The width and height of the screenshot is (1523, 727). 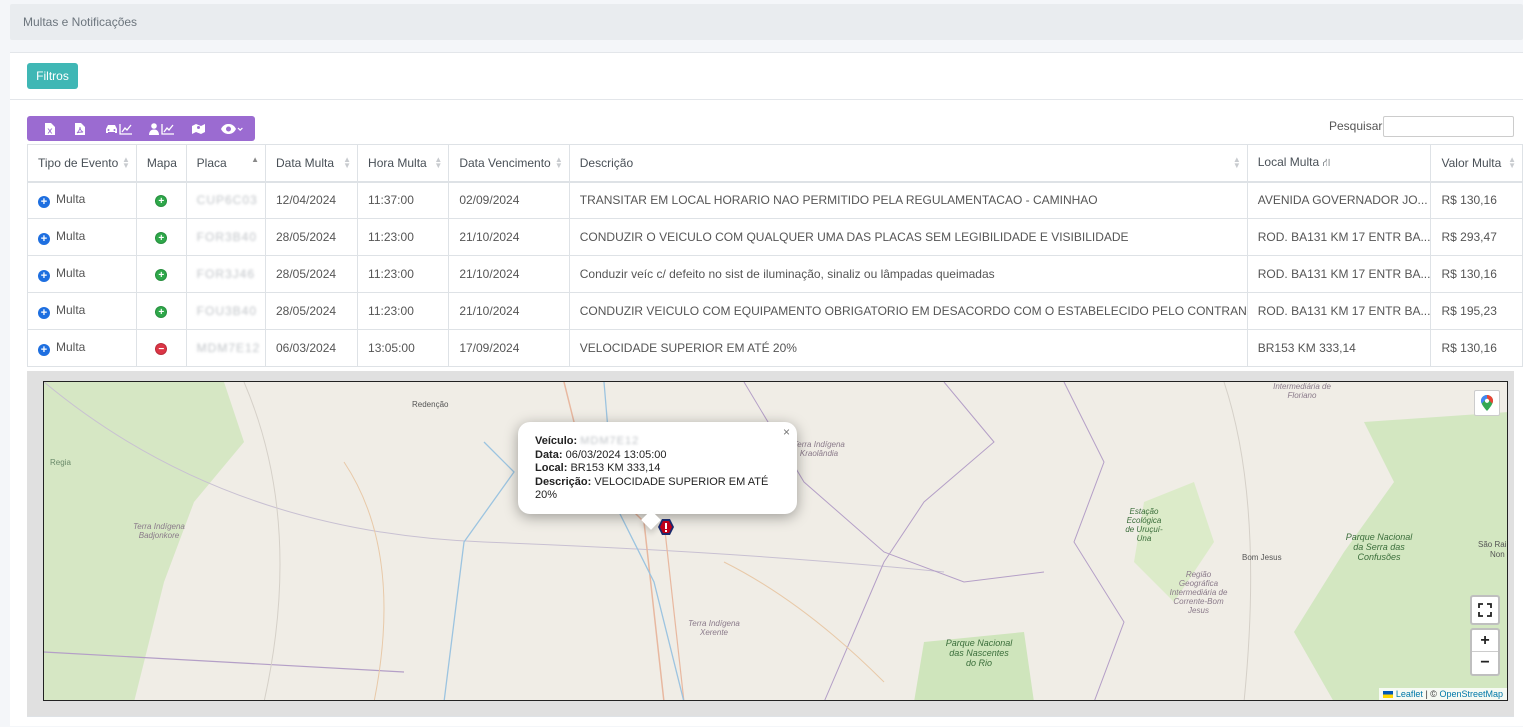 What do you see at coordinates (1476, 163) in the screenshot?
I see `col-valor-multa: Valor Multa ▲ ▼` at bounding box center [1476, 163].